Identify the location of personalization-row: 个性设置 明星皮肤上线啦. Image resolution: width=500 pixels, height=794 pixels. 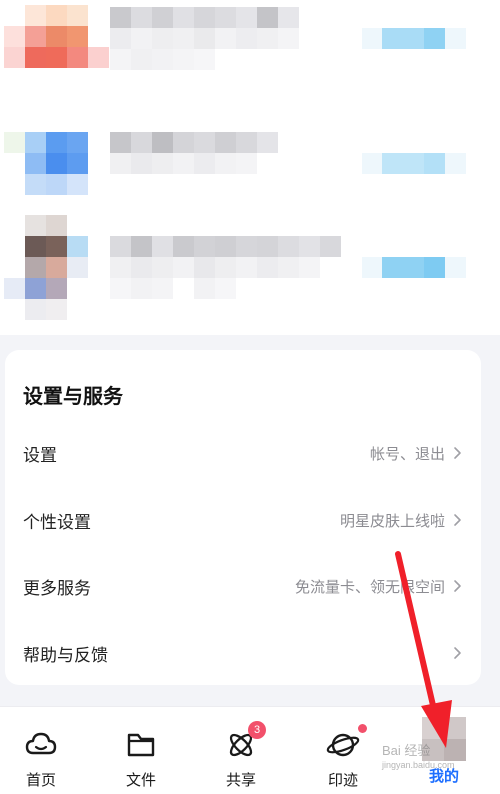
(243, 520).